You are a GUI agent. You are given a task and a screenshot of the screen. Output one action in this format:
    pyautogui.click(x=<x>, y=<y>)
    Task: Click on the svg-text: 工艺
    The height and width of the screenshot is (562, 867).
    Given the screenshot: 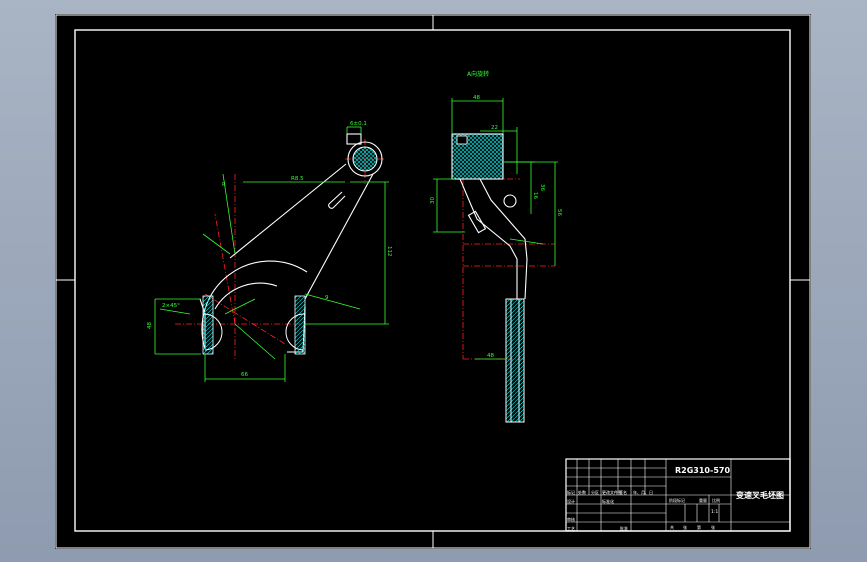 What is the action you would take?
    pyautogui.click(x=571, y=528)
    